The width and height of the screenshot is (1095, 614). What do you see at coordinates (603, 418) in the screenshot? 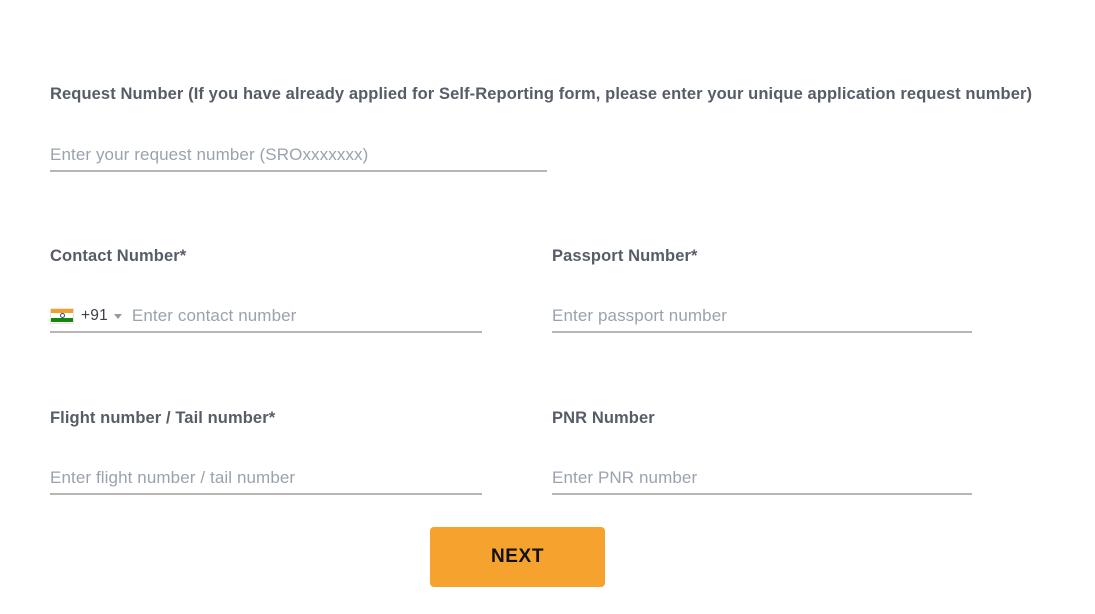
I see `label-pnr-number-text: PNR Number` at bounding box center [603, 418].